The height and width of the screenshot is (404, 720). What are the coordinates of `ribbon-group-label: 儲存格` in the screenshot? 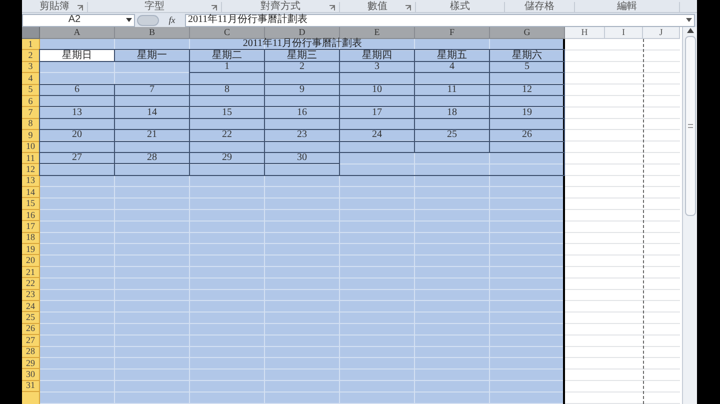 It's located at (539, 7).